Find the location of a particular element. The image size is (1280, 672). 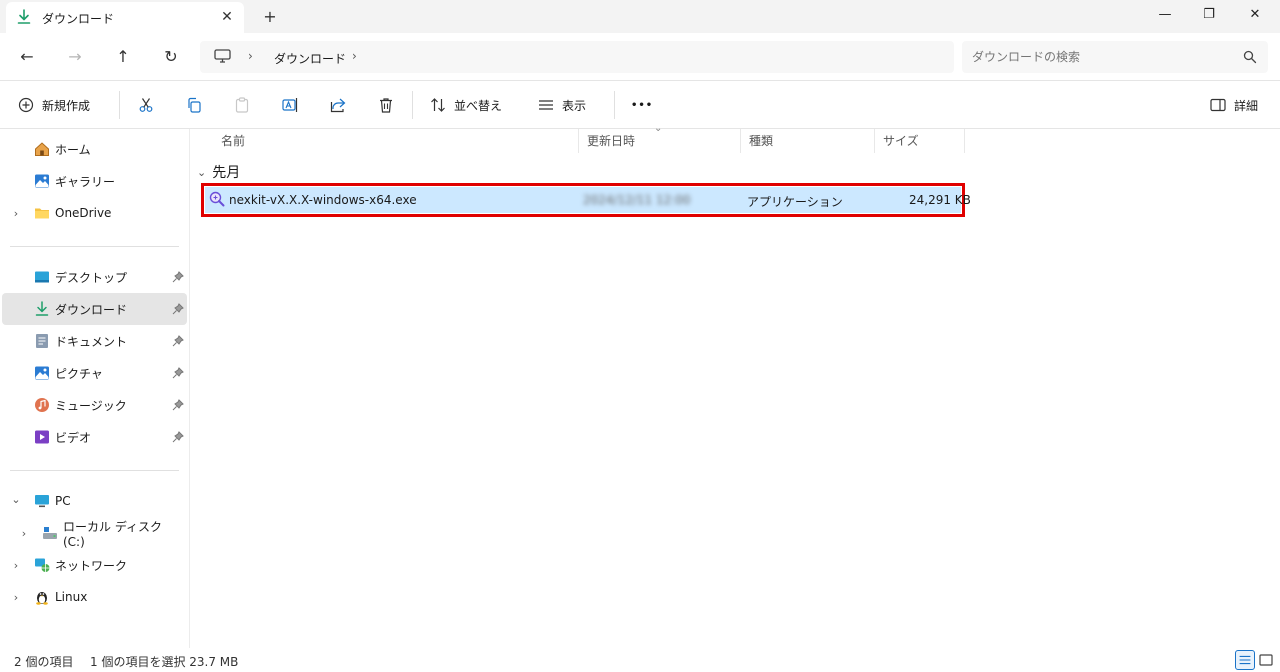

sidebar-item-documents: ドキュメント is located at coordinates (94, 341).